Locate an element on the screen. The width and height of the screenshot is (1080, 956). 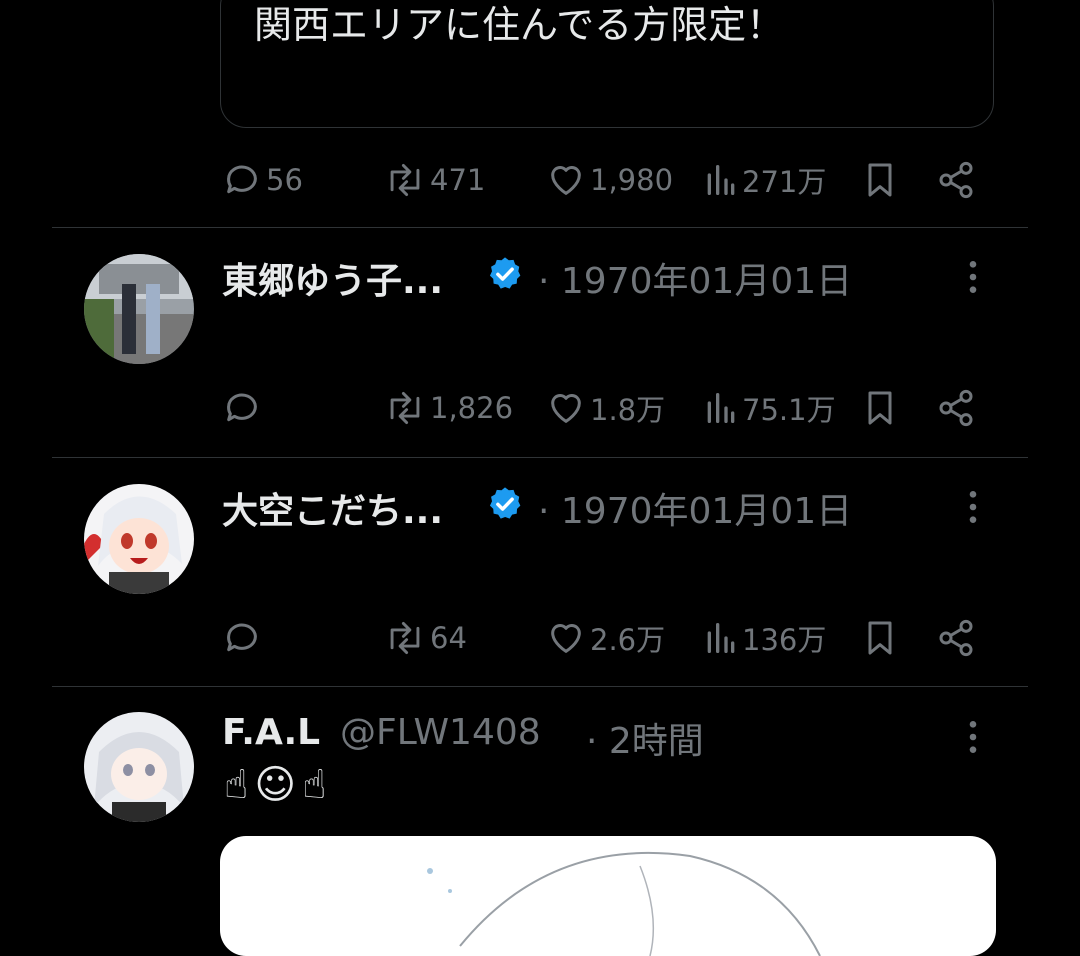
anime-illustration-icon is located at coordinates (624, 903).